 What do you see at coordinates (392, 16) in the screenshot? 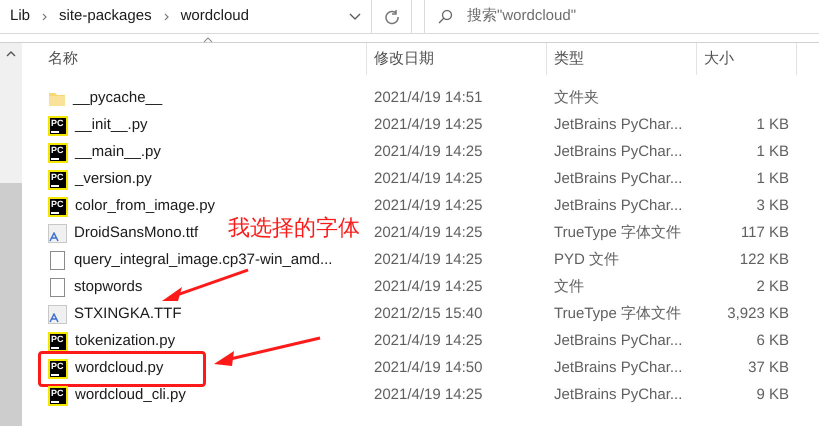
I see `refresh-icon` at bounding box center [392, 16].